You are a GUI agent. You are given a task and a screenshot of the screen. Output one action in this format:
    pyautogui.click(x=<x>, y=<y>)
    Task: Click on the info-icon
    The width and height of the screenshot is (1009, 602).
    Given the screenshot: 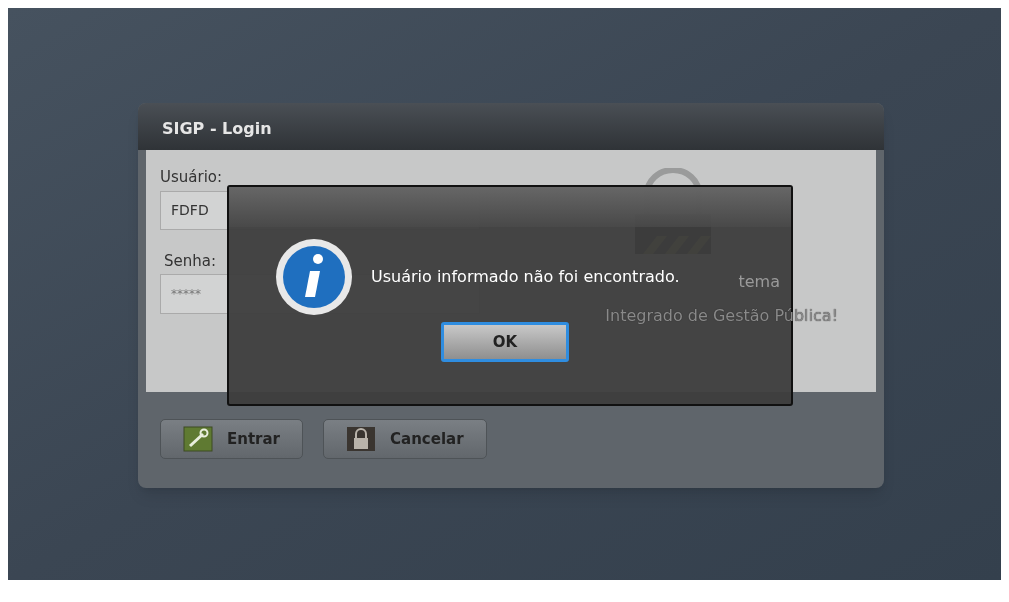 What is the action you would take?
    pyautogui.click(x=314, y=277)
    